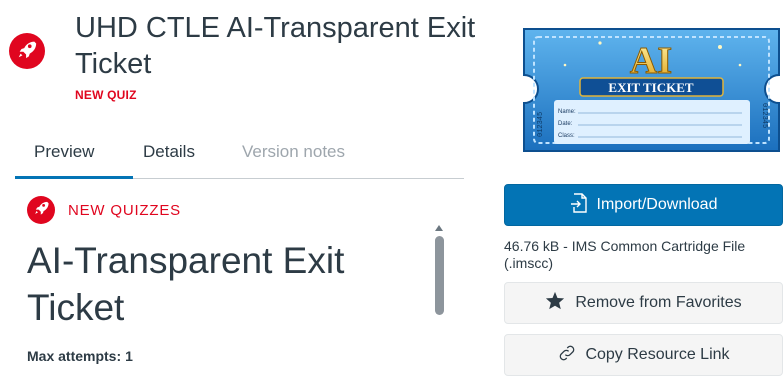  What do you see at coordinates (239, 156) in the screenshot?
I see `tab-bar: Preview Details Version notes` at bounding box center [239, 156].